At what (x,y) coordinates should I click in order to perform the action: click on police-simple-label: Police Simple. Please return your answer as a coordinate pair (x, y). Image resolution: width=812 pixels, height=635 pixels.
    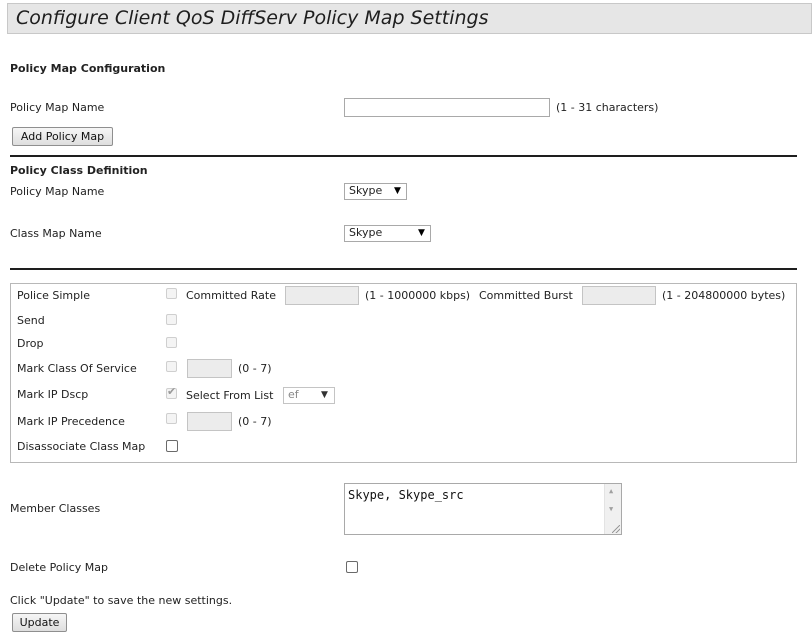
    Looking at the image, I should click on (53, 295).